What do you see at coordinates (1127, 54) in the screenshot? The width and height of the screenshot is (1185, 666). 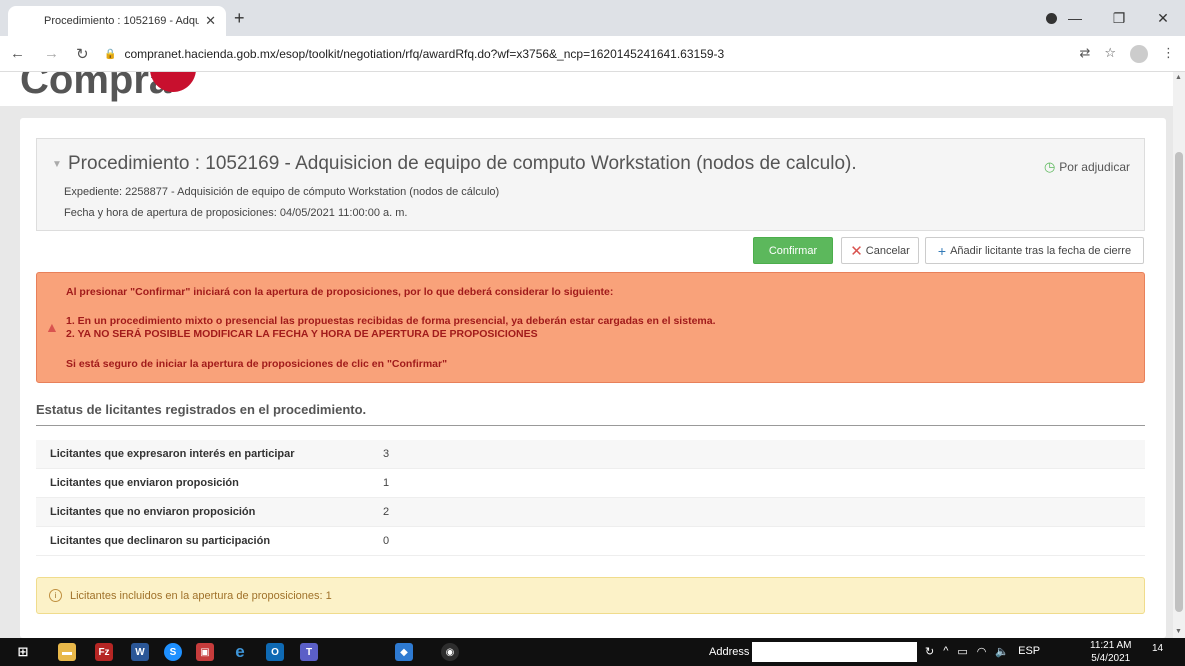 I see `toolbar-icons: ⇄ ☆ ⋮` at bounding box center [1127, 54].